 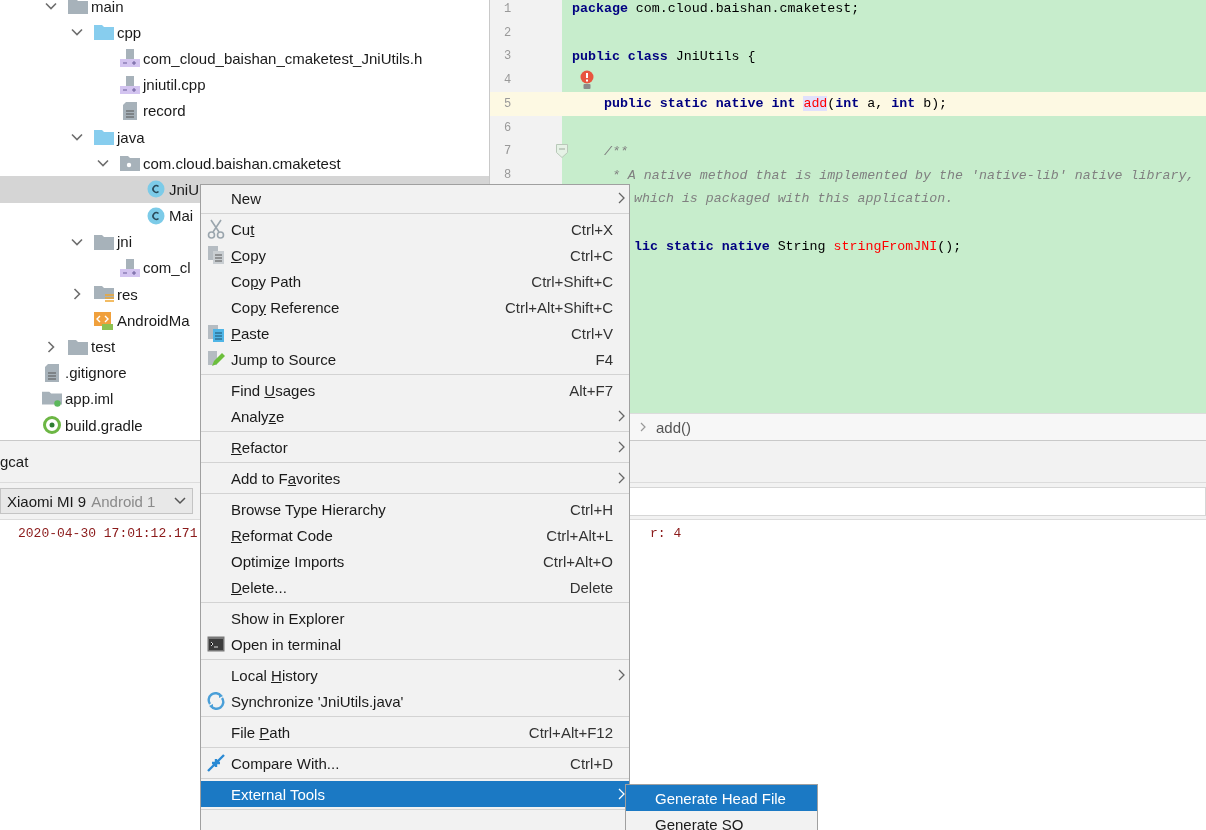 I want to click on code-line: * A native method that is implemented by the 'native-lib' native library,, so click(x=902, y=175).